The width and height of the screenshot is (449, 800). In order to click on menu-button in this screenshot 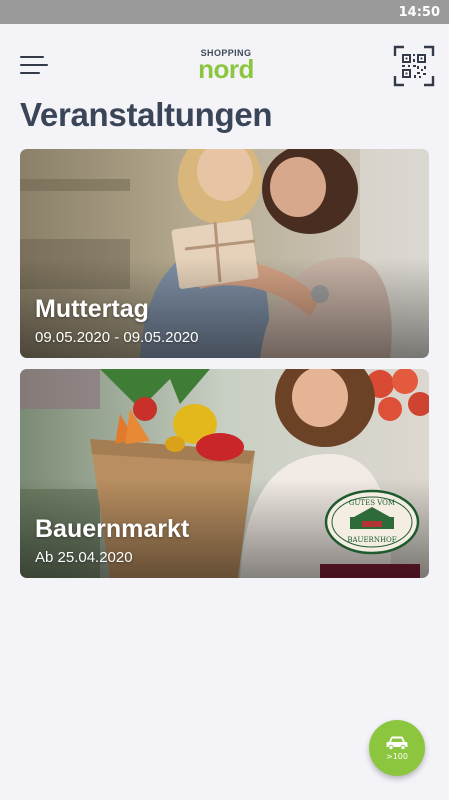, I will do `click(35, 66)`.